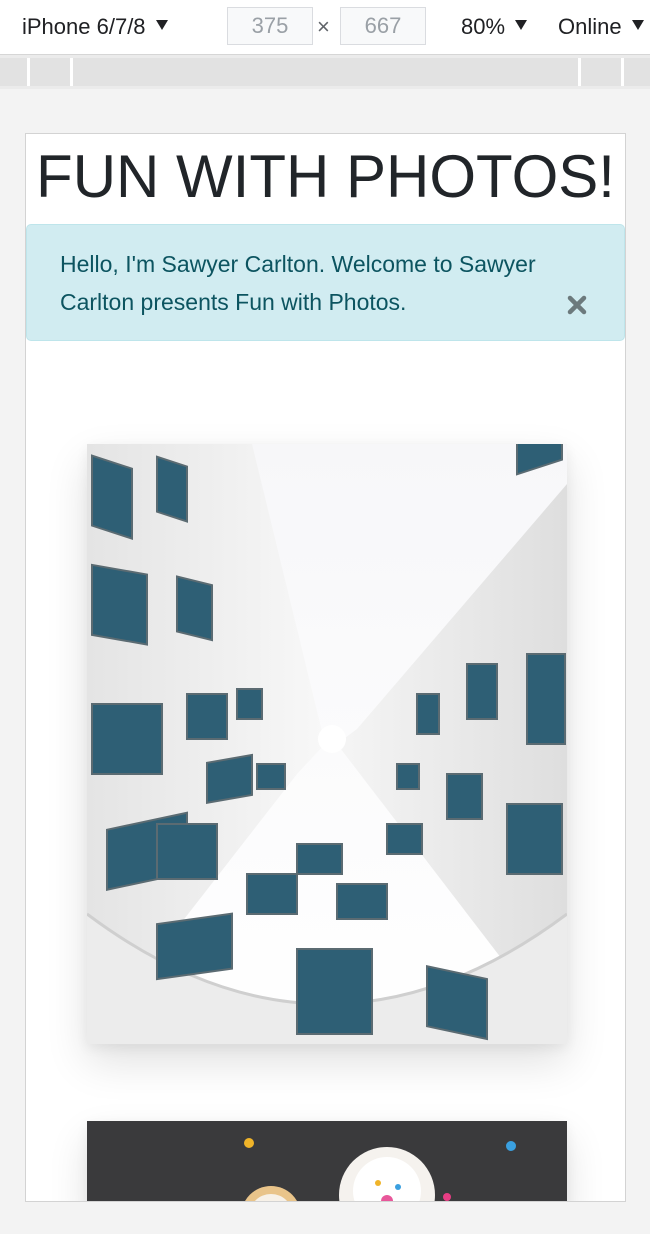  What do you see at coordinates (590, 26) in the screenshot?
I see `network-select-label: Online` at bounding box center [590, 26].